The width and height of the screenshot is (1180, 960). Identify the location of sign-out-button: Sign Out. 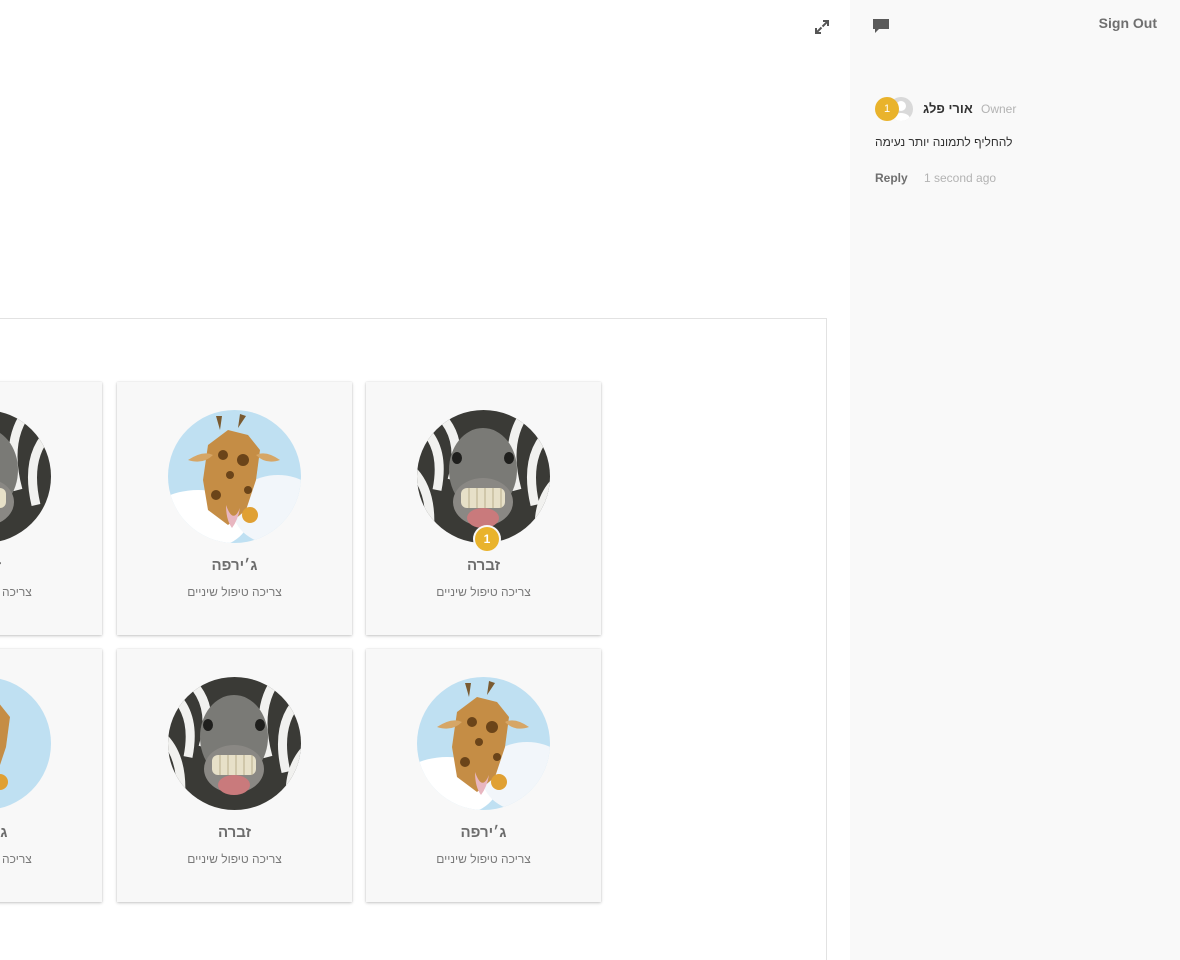
(1128, 23).